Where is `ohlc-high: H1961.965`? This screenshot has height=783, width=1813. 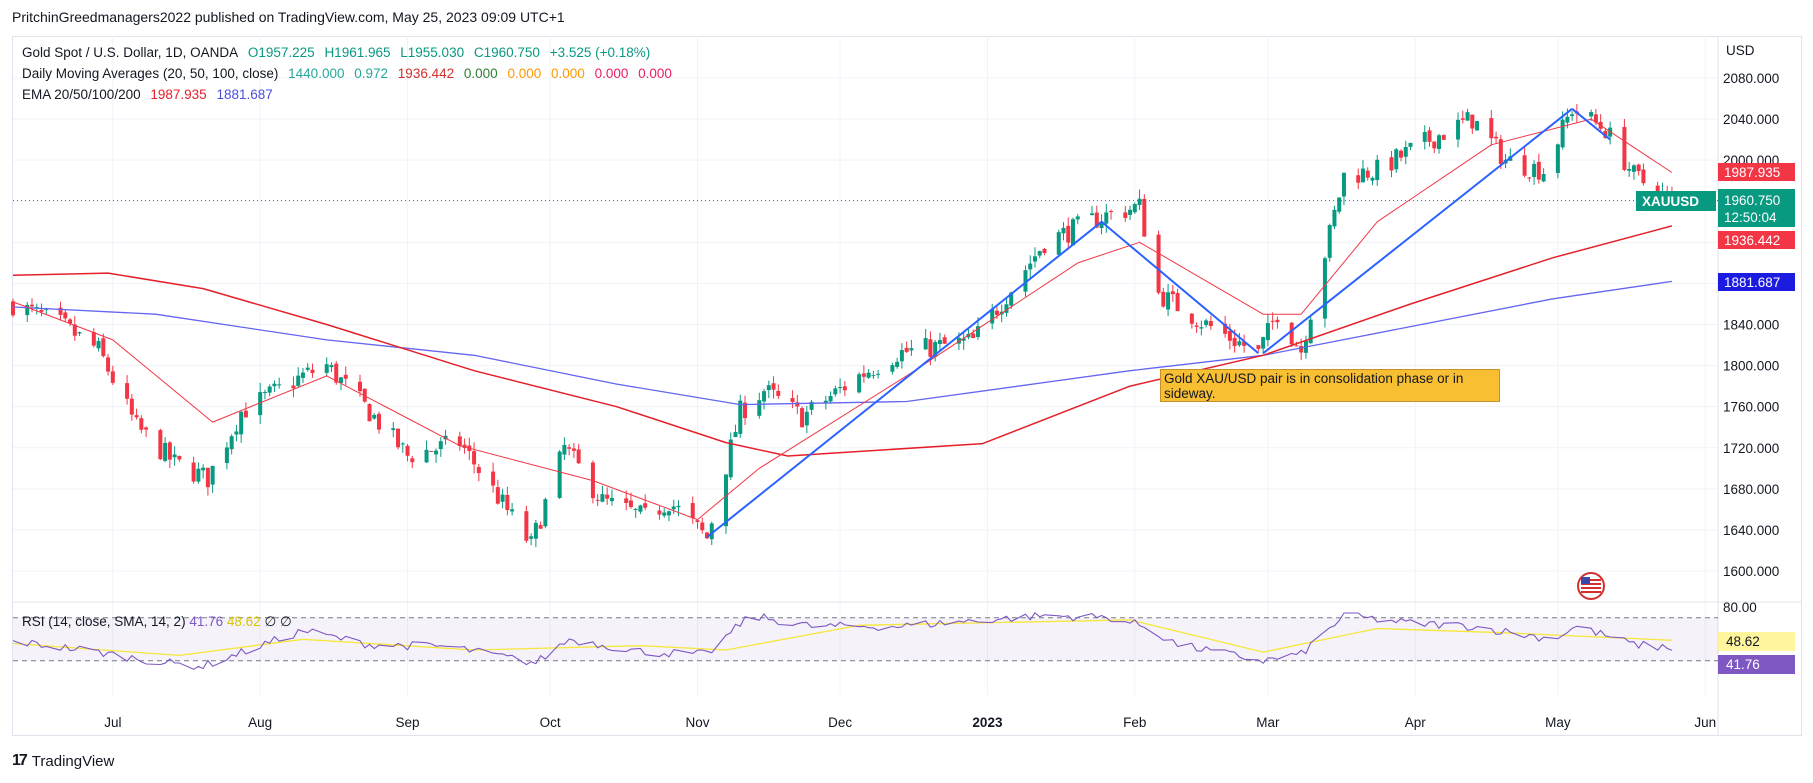
ohlc-high: H1961.965 is located at coordinates (357, 52).